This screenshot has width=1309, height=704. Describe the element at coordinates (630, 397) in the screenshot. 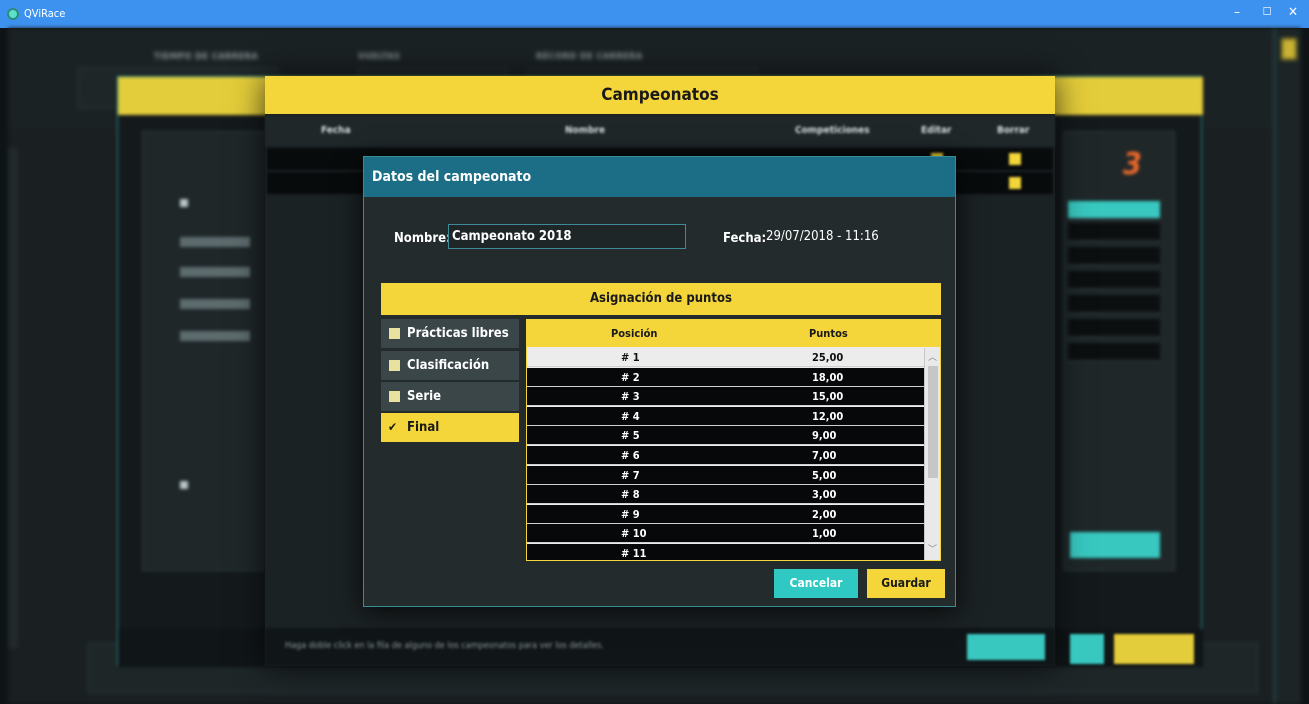

I see `position-cell: # 3` at that location.